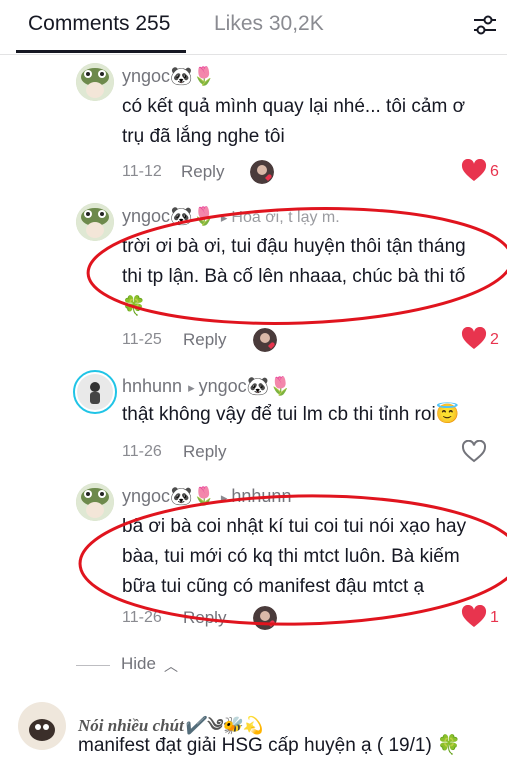 The width and height of the screenshot is (507, 757). I want to click on reply-to-user: yngoc🐼🌷, so click(245, 386).